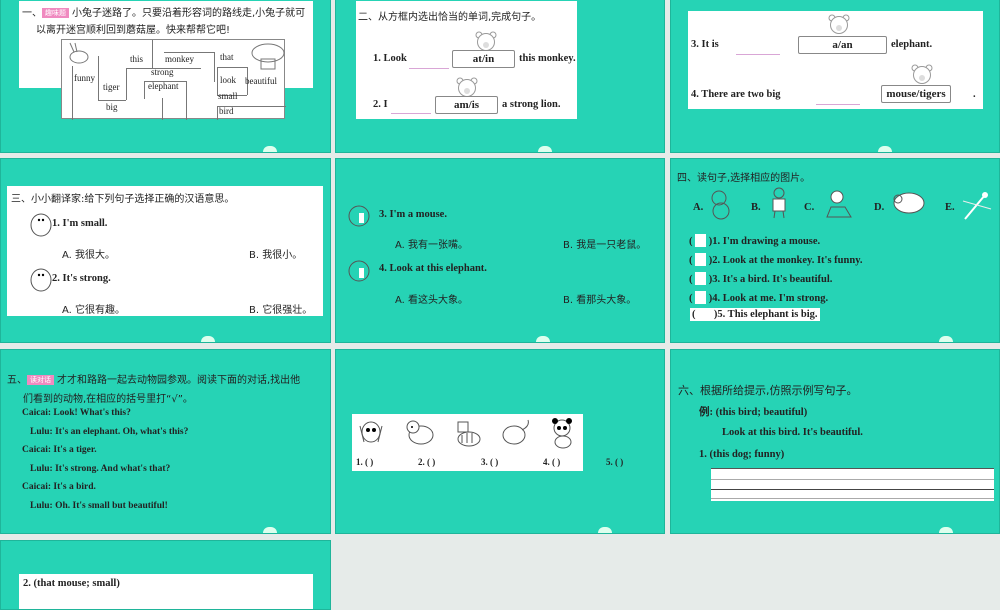 Image resolution: width=1000 pixels, height=610 pixels. I want to click on option-b: B. 看那头大象。, so click(599, 298).